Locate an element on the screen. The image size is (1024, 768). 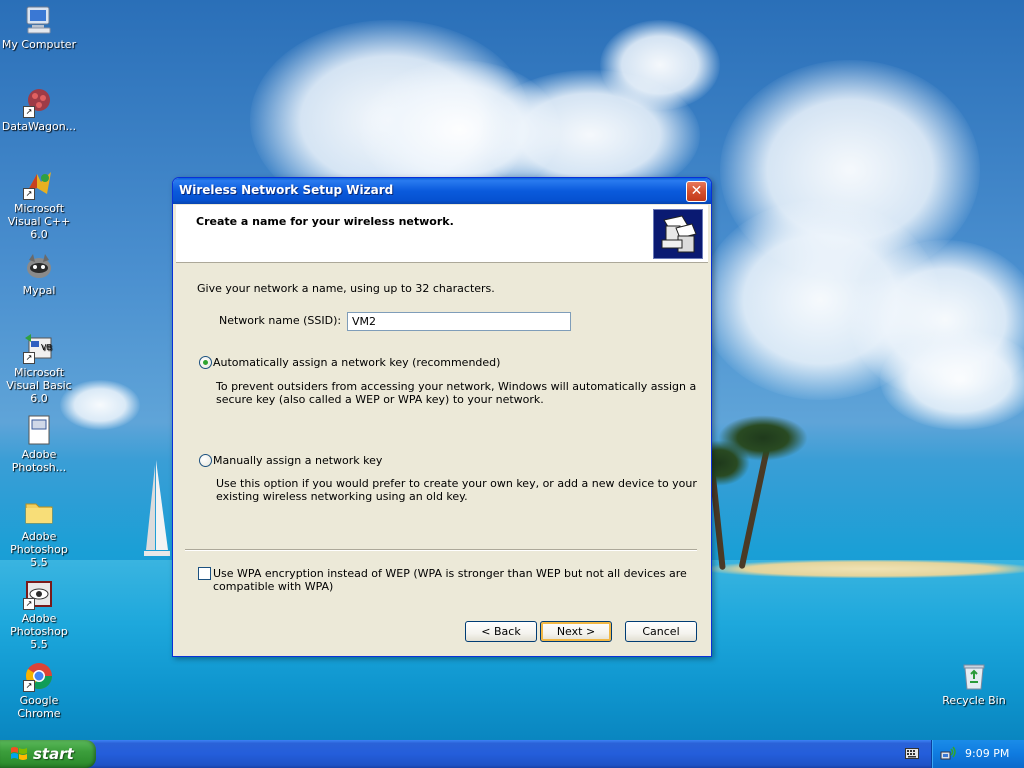
desktop-icon-my-computer: My Computer is located at coordinates (39, 27).